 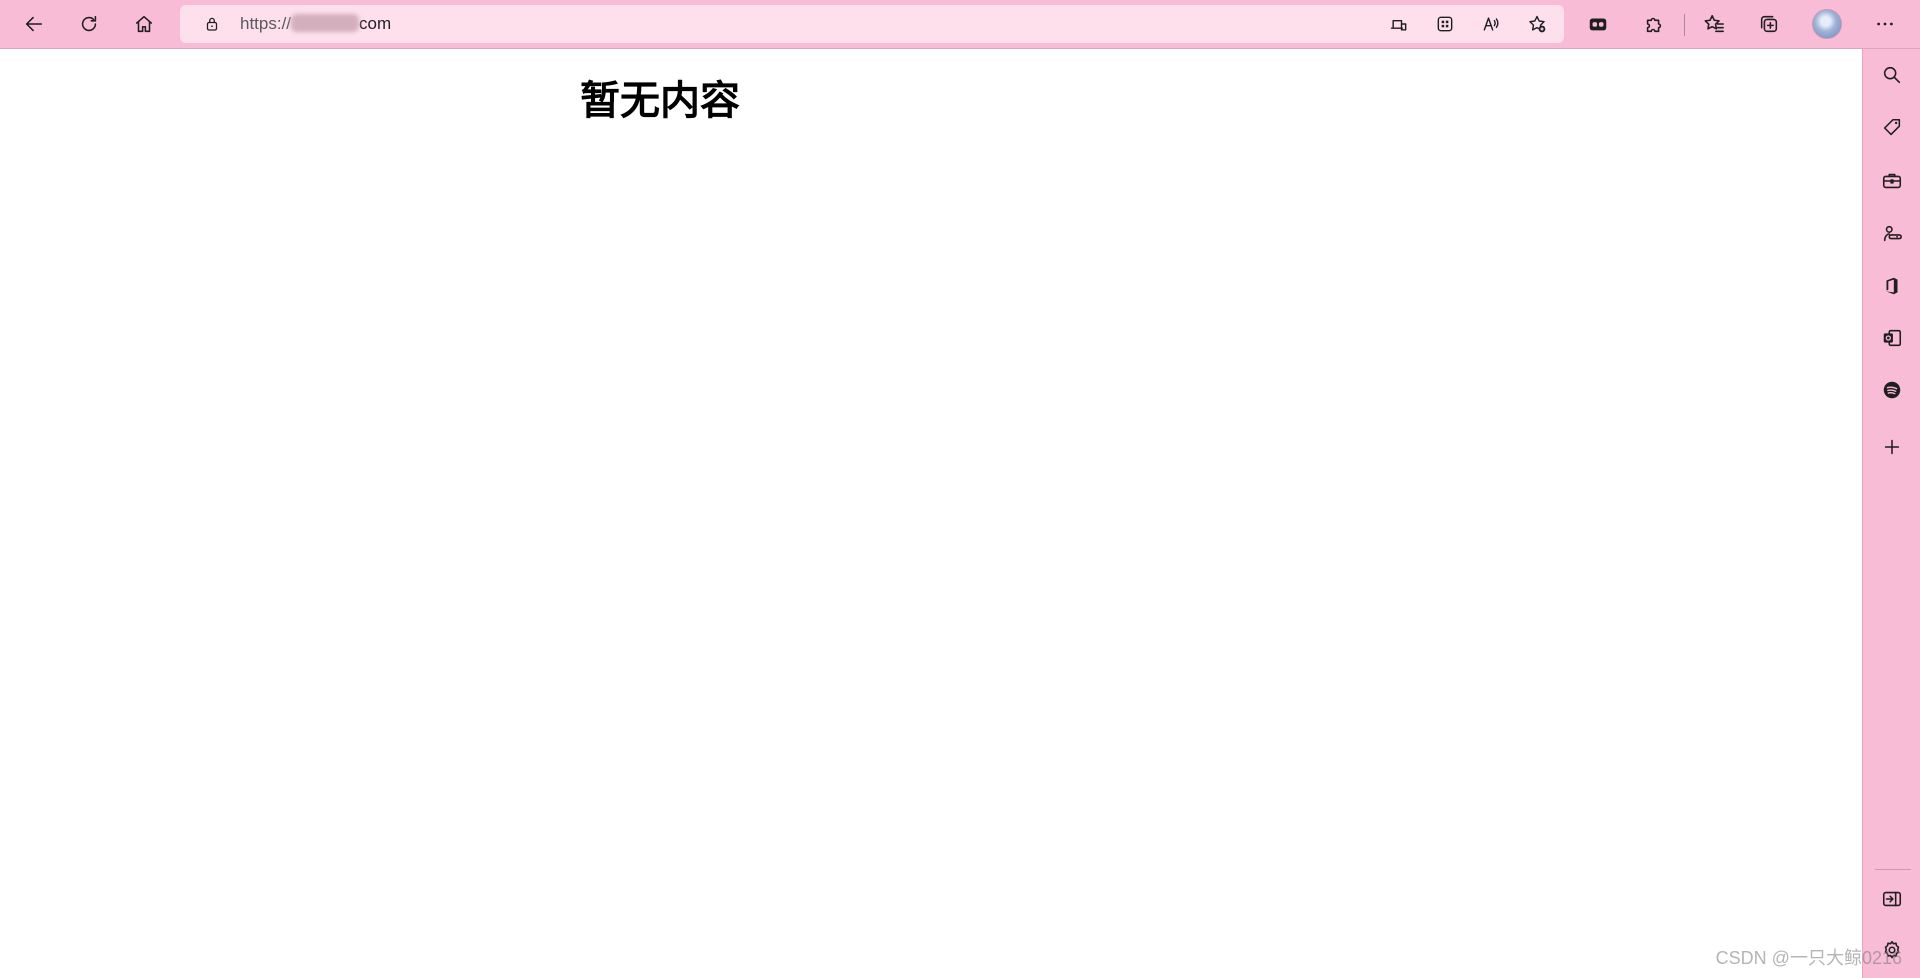 I want to click on url-suffix: com, so click(x=375, y=23).